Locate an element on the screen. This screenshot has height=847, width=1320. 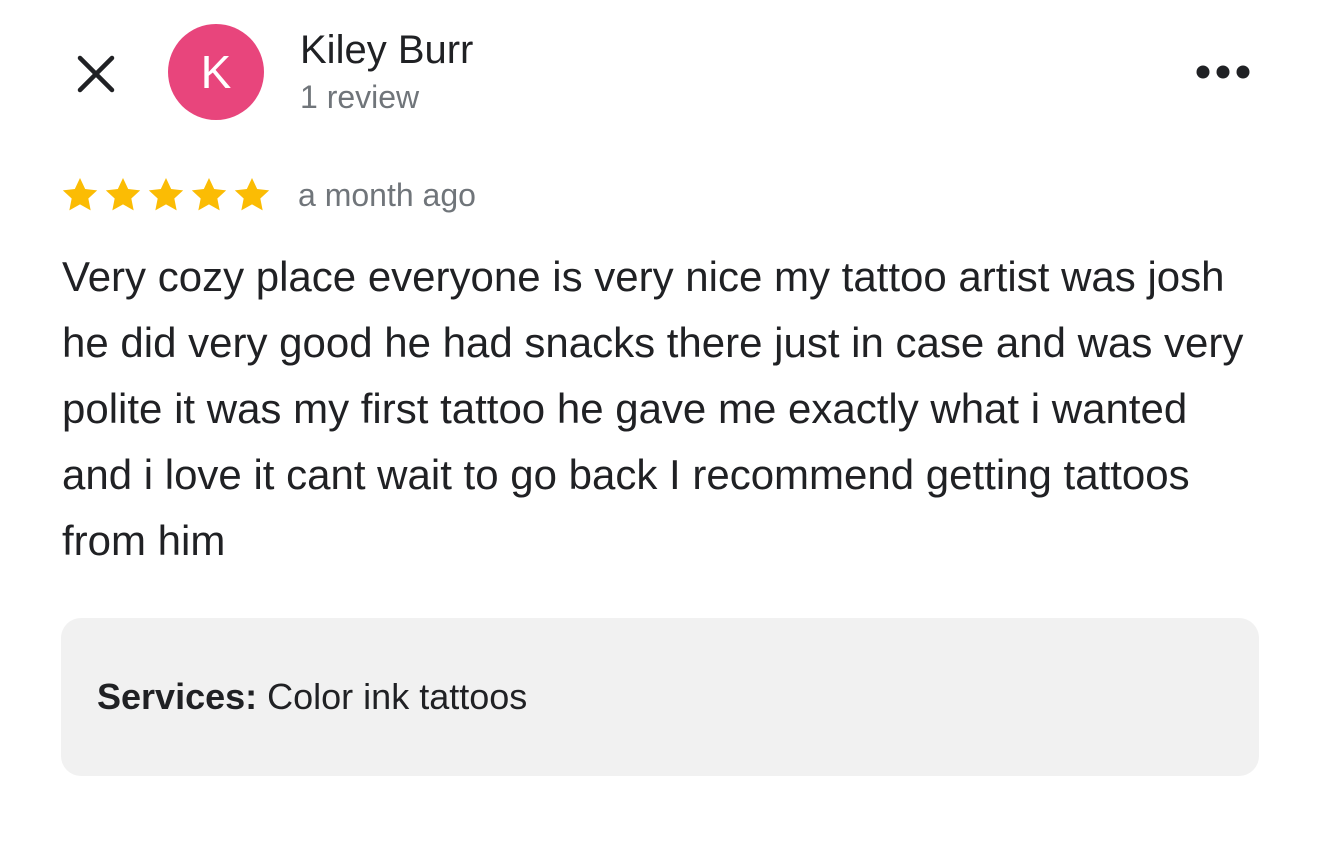
rating-row: a month ago is located at coordinates (268, 195).